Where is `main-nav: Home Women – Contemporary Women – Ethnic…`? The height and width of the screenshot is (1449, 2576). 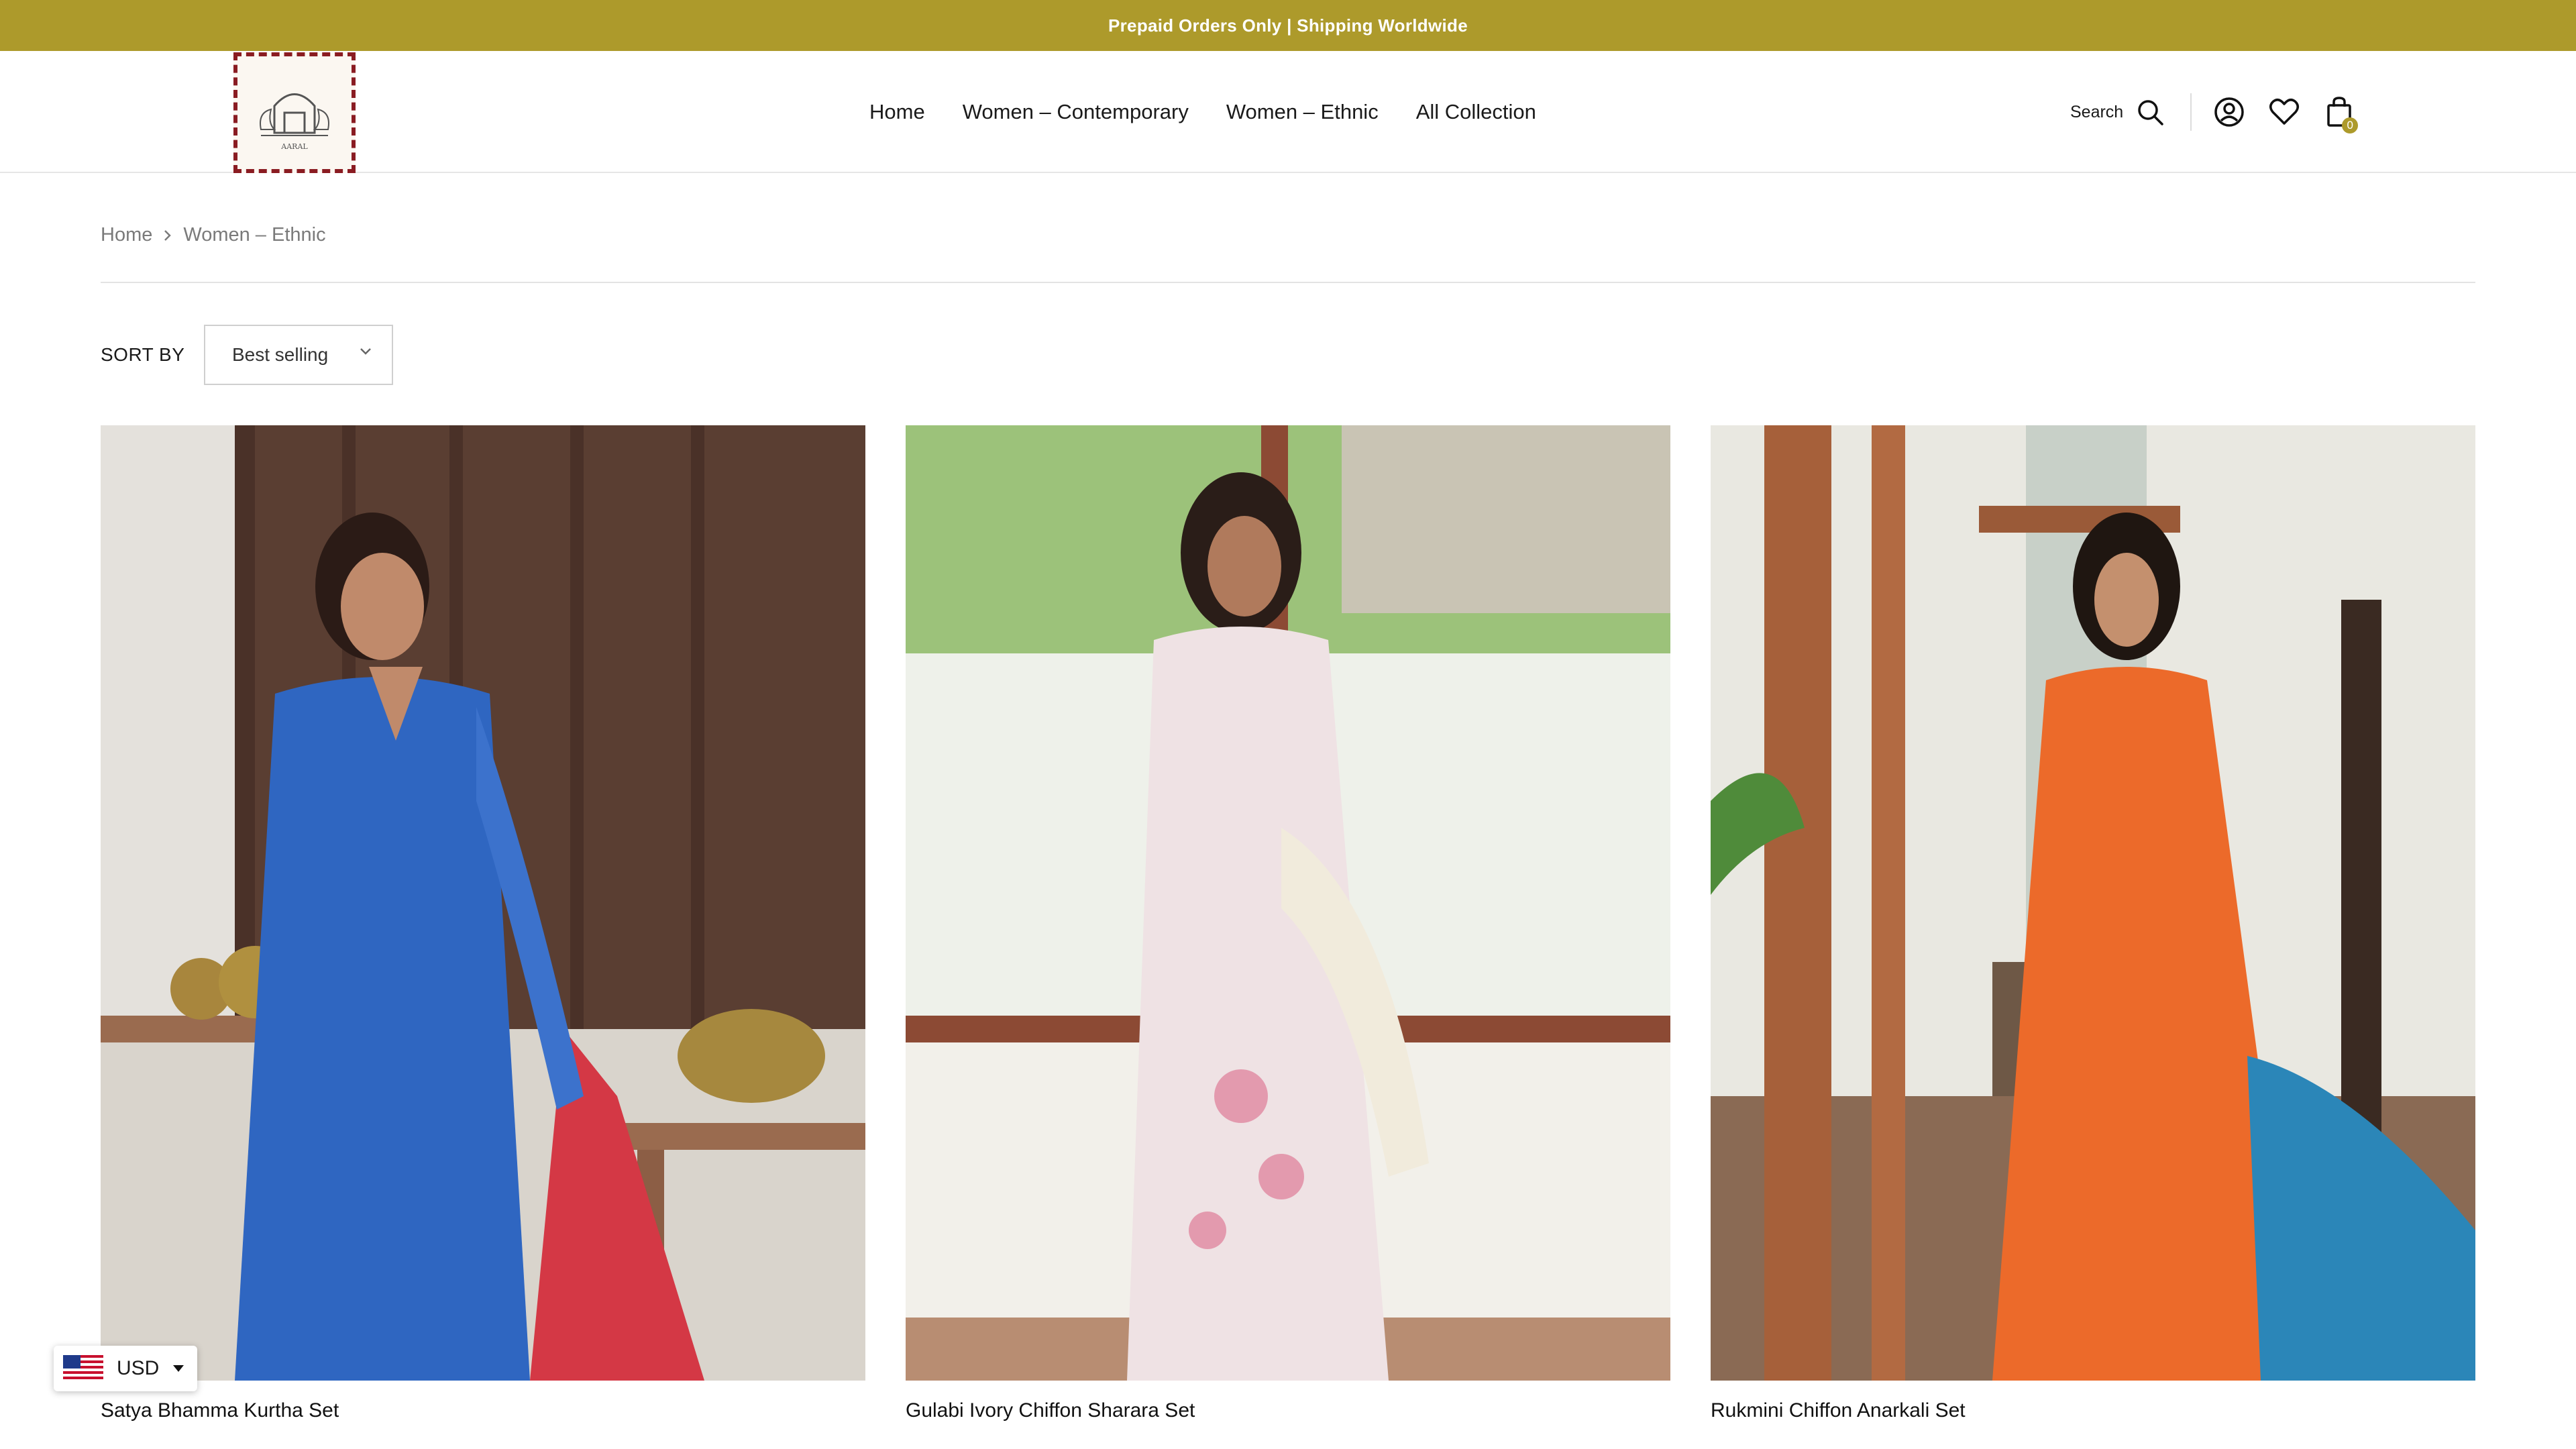
main-nav: Home Women – Contemporary Women – Ethnic… is located at coordinates (1202, 112).